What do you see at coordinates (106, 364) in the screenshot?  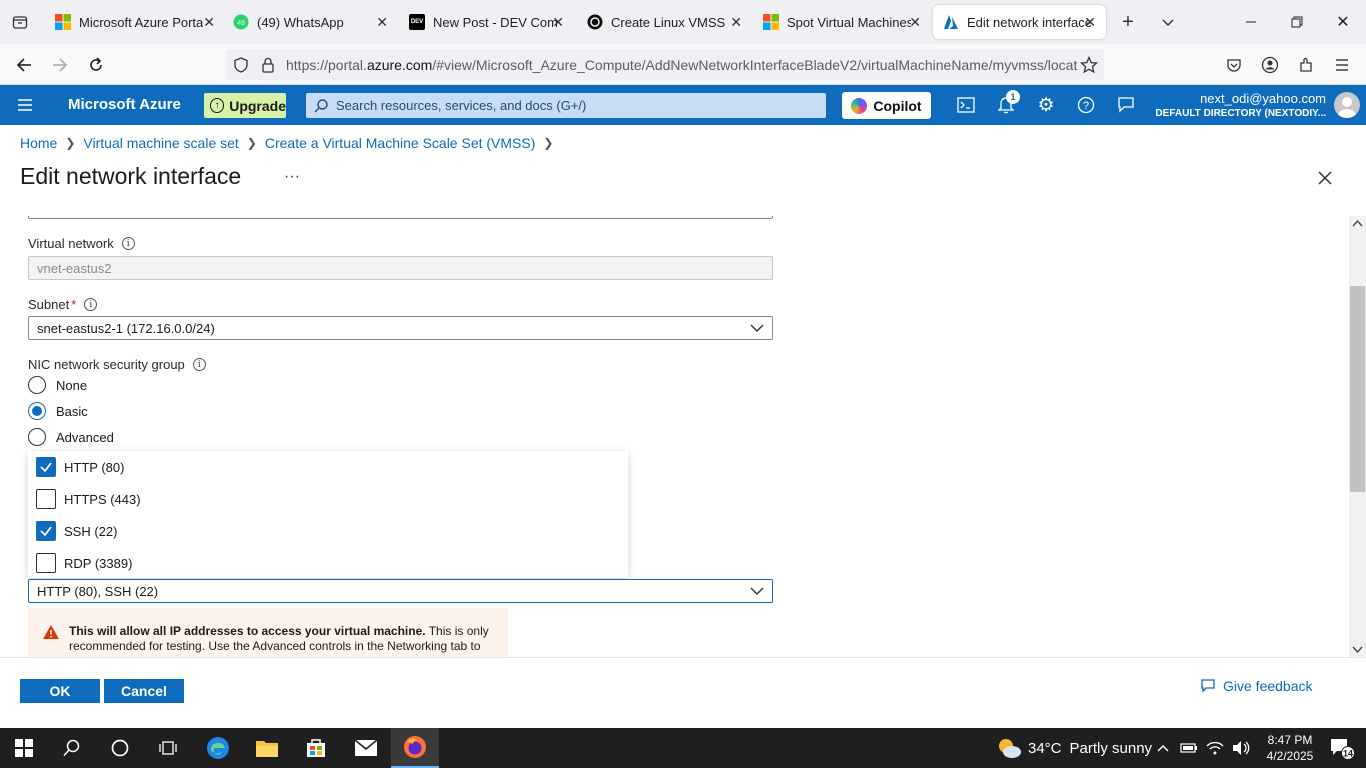 I see `nsg-label-text: NIC network security group` at bounding box center [106, 364].